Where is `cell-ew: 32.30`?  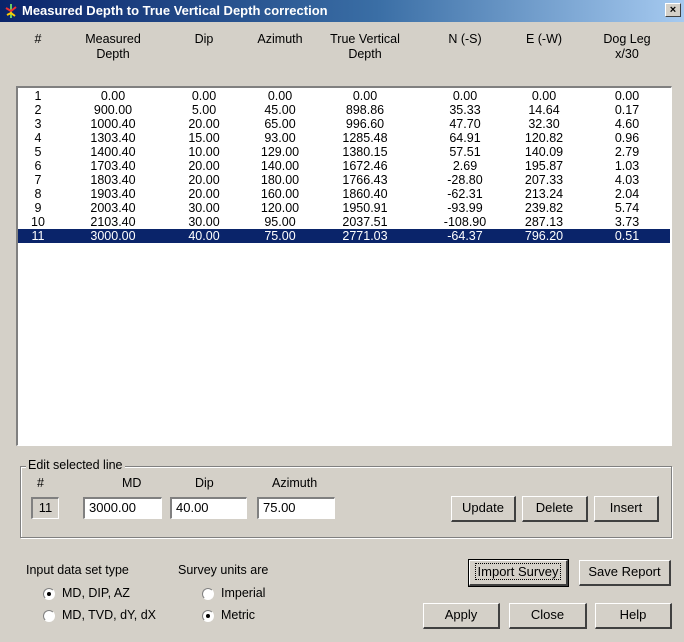 cell-ew: 32.30 is located at coordinates (544, 124).